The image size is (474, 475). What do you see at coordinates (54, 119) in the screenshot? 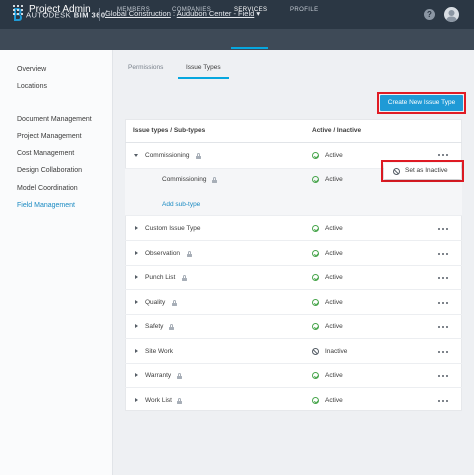
I see `sidebar-item-document-management: Document Management` at bounding box center [54, 119].